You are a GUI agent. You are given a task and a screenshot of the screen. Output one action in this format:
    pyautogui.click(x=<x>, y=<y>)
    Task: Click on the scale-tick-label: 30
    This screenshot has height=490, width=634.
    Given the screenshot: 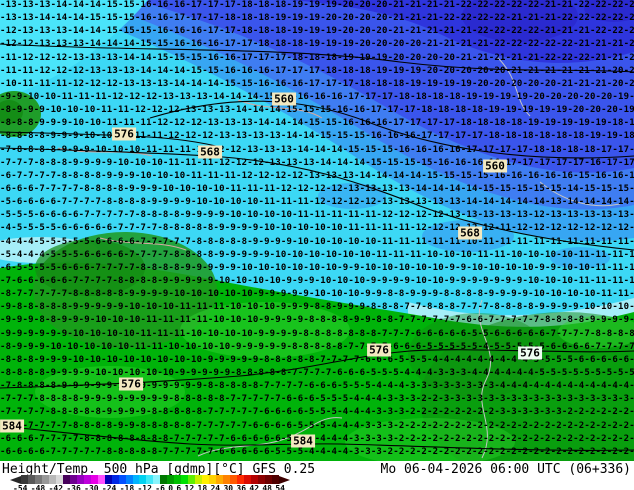 What is the action you would take?
    pyautogui.click(x=228, y=487)
    